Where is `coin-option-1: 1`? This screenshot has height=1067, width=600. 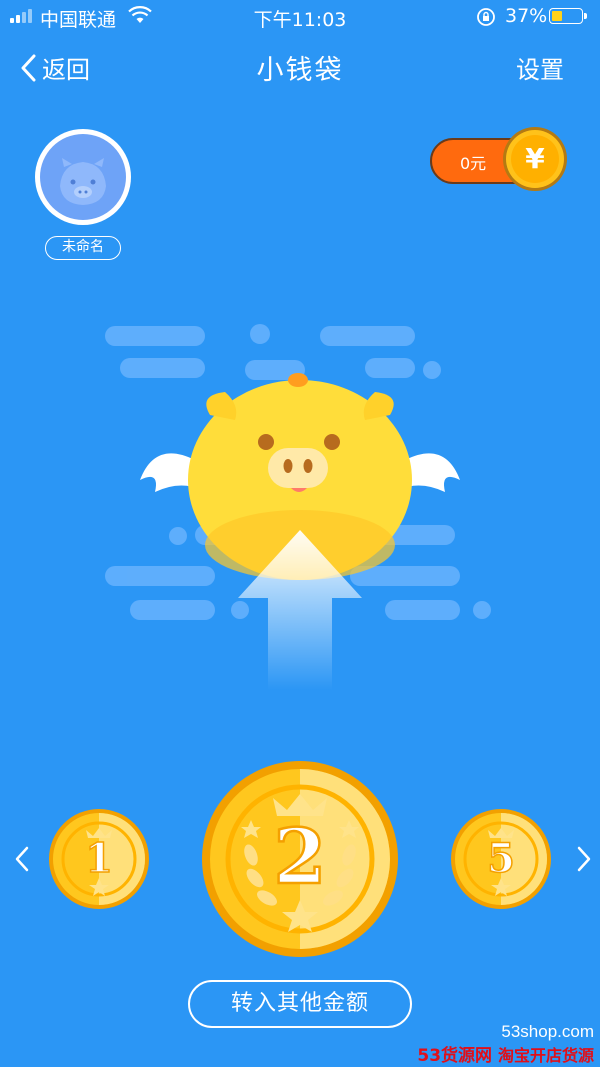 coin-option-1: 1 is located at coordinates (99, 859).